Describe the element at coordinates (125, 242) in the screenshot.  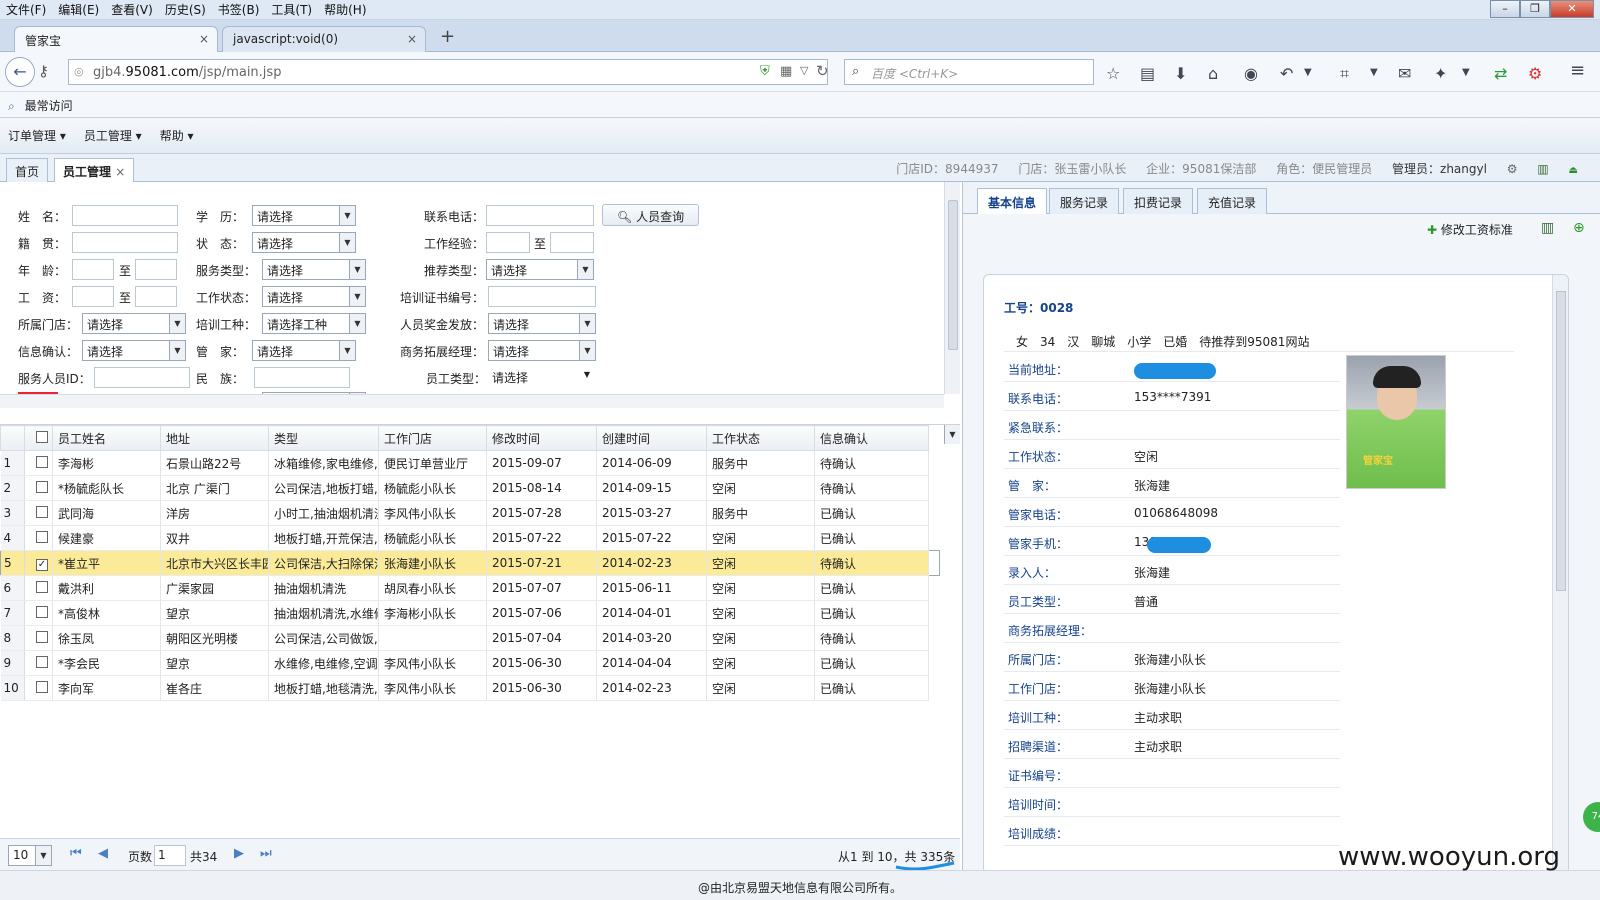
I see `native-place-input` at that location.